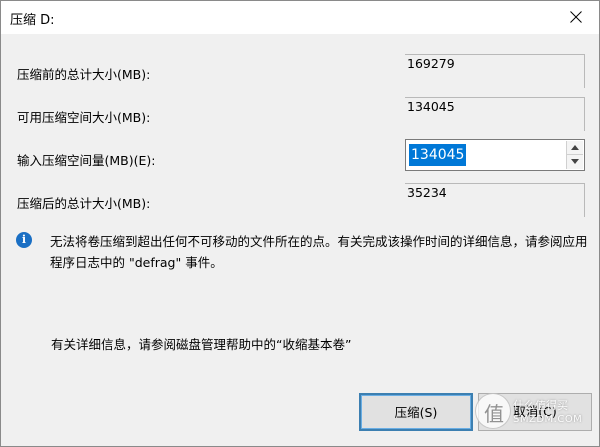  I want to click on chevron-up-icon, so click(575, 147).